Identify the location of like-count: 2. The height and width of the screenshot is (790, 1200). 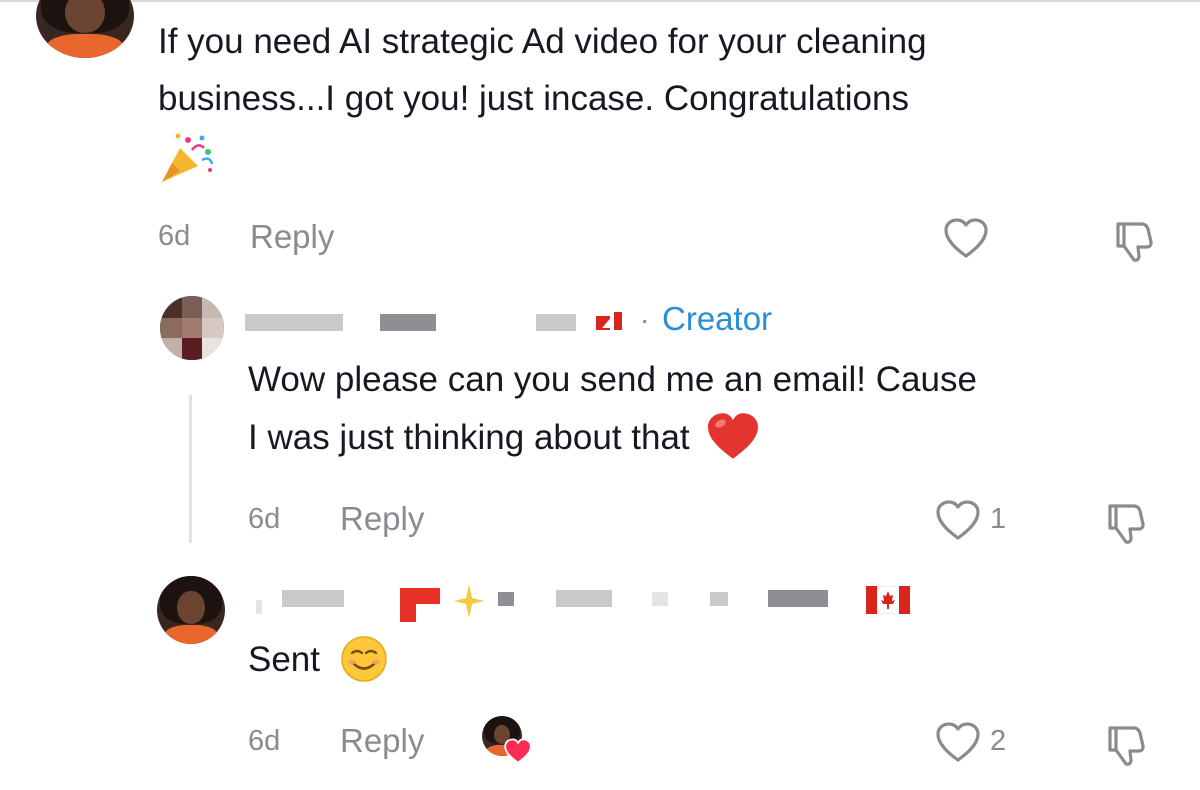
(998, 741).